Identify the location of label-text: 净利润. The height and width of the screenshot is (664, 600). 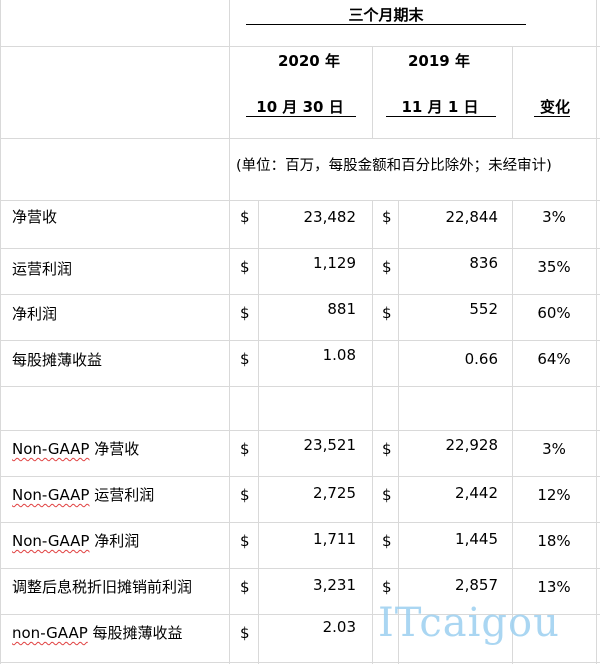
(114, 541).